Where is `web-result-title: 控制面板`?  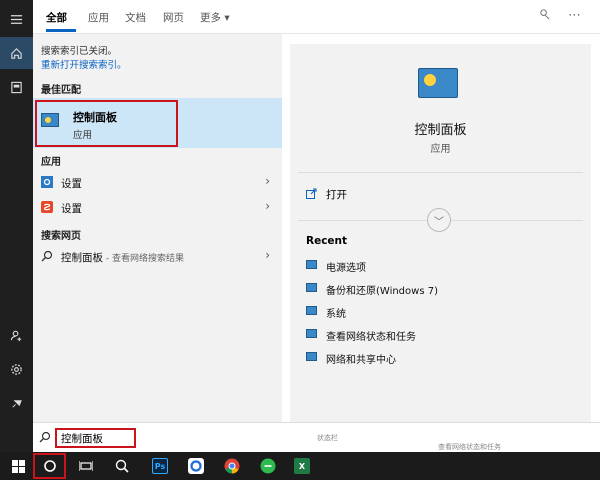 web-result-title: 控制面板 is located at coordinates (82, 258).